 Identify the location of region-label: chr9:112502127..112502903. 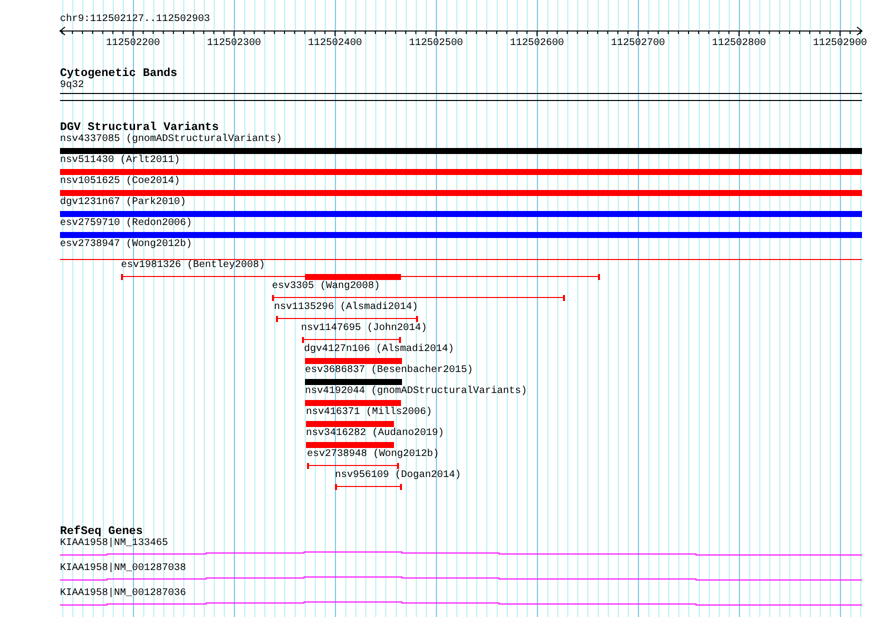
(135, 19).